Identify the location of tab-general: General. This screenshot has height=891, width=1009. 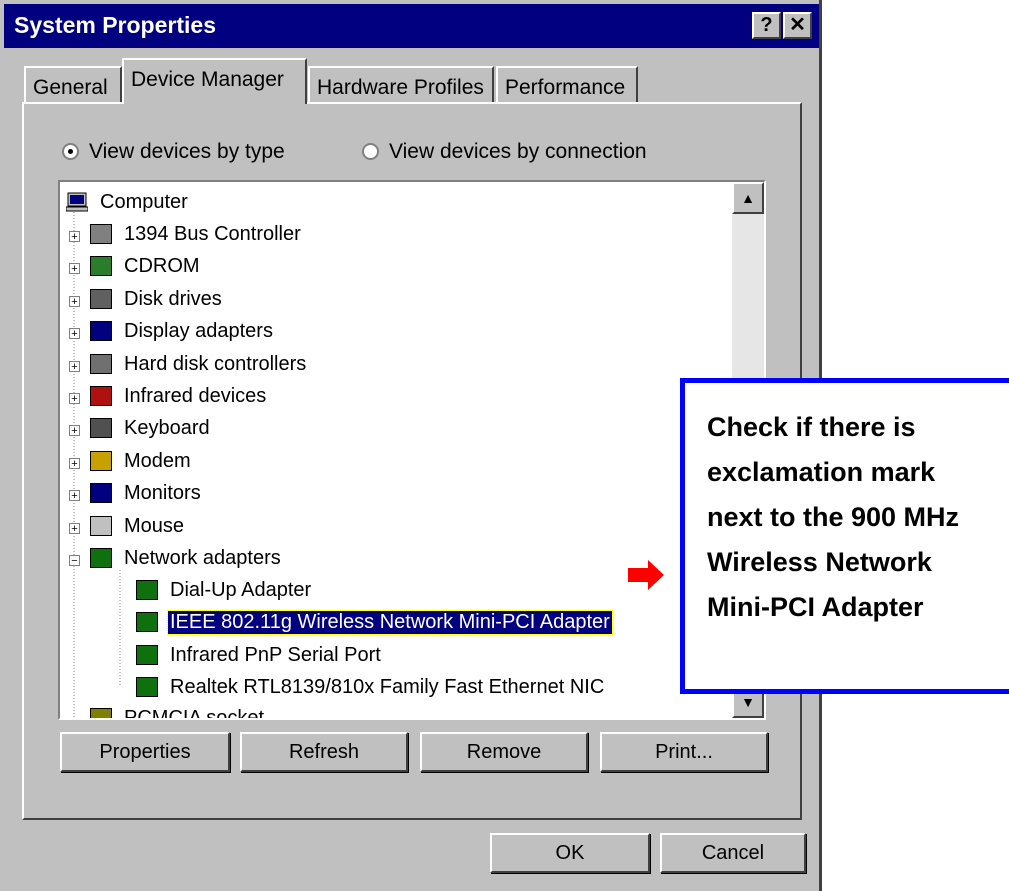
(73, 84).